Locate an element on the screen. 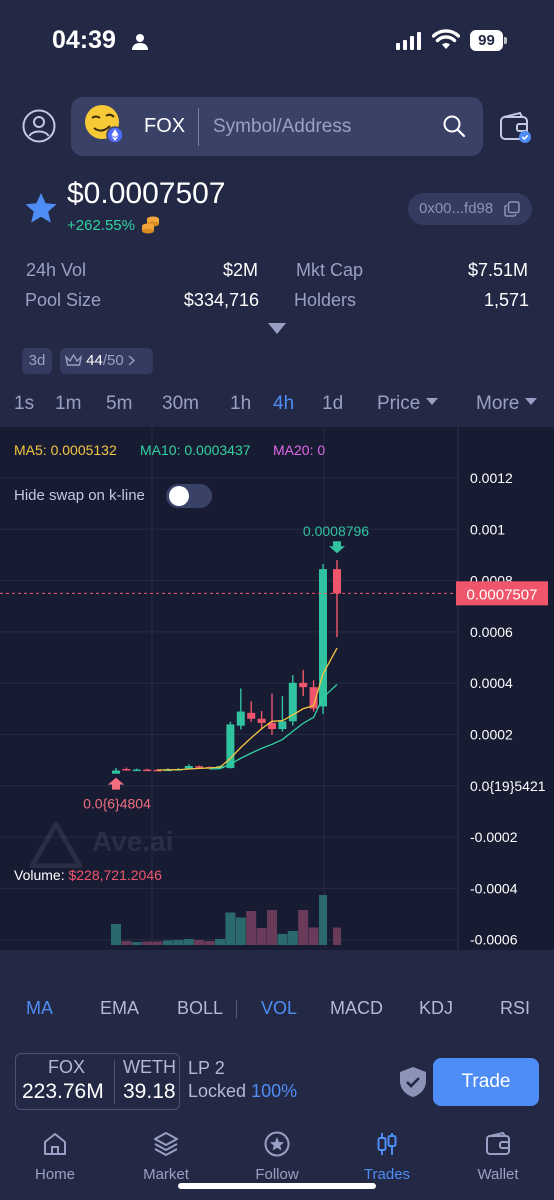 The width and height of the screenshot is (554, 1200). tab-follow-label: Follow is located at coordinates (277, 1174).